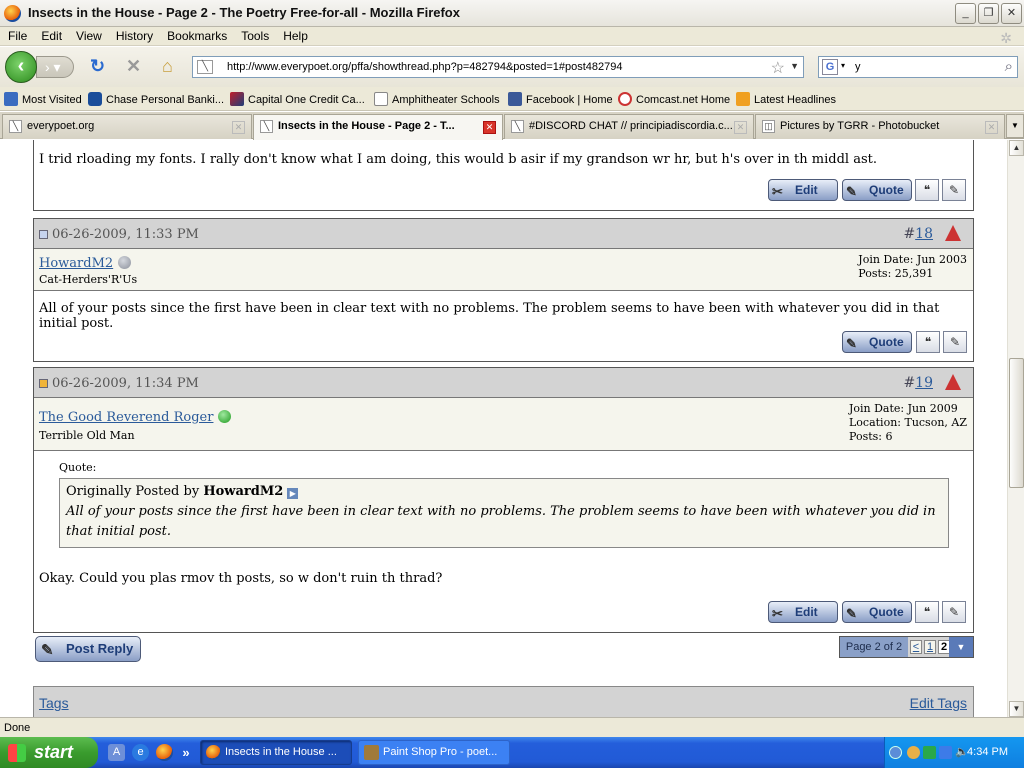 This screenshot has width=1024, height=768. I want to click on maximize-button: ❐, so click(988, 13).